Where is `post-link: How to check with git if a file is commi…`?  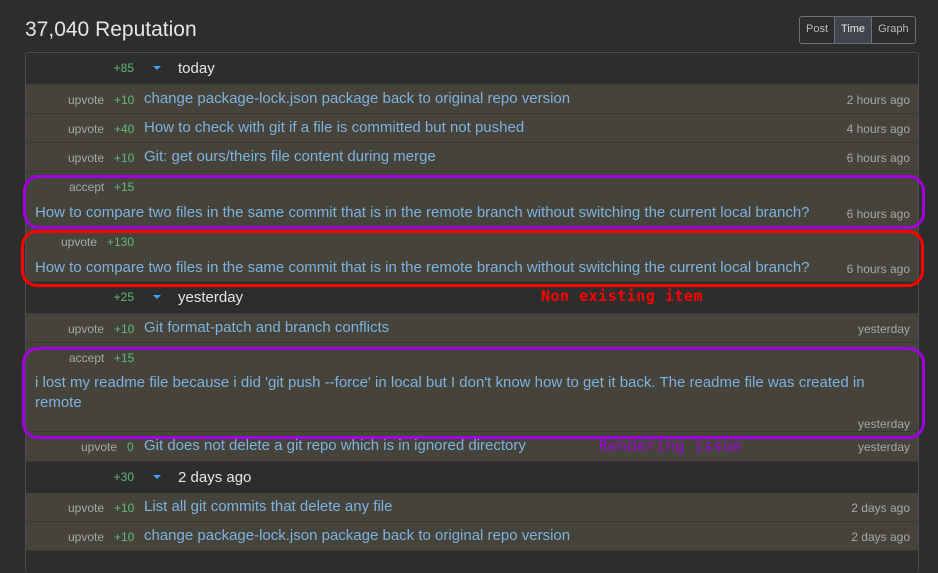 post-link: How to check with git if a file is commi… is located at coordinates (334, 128).